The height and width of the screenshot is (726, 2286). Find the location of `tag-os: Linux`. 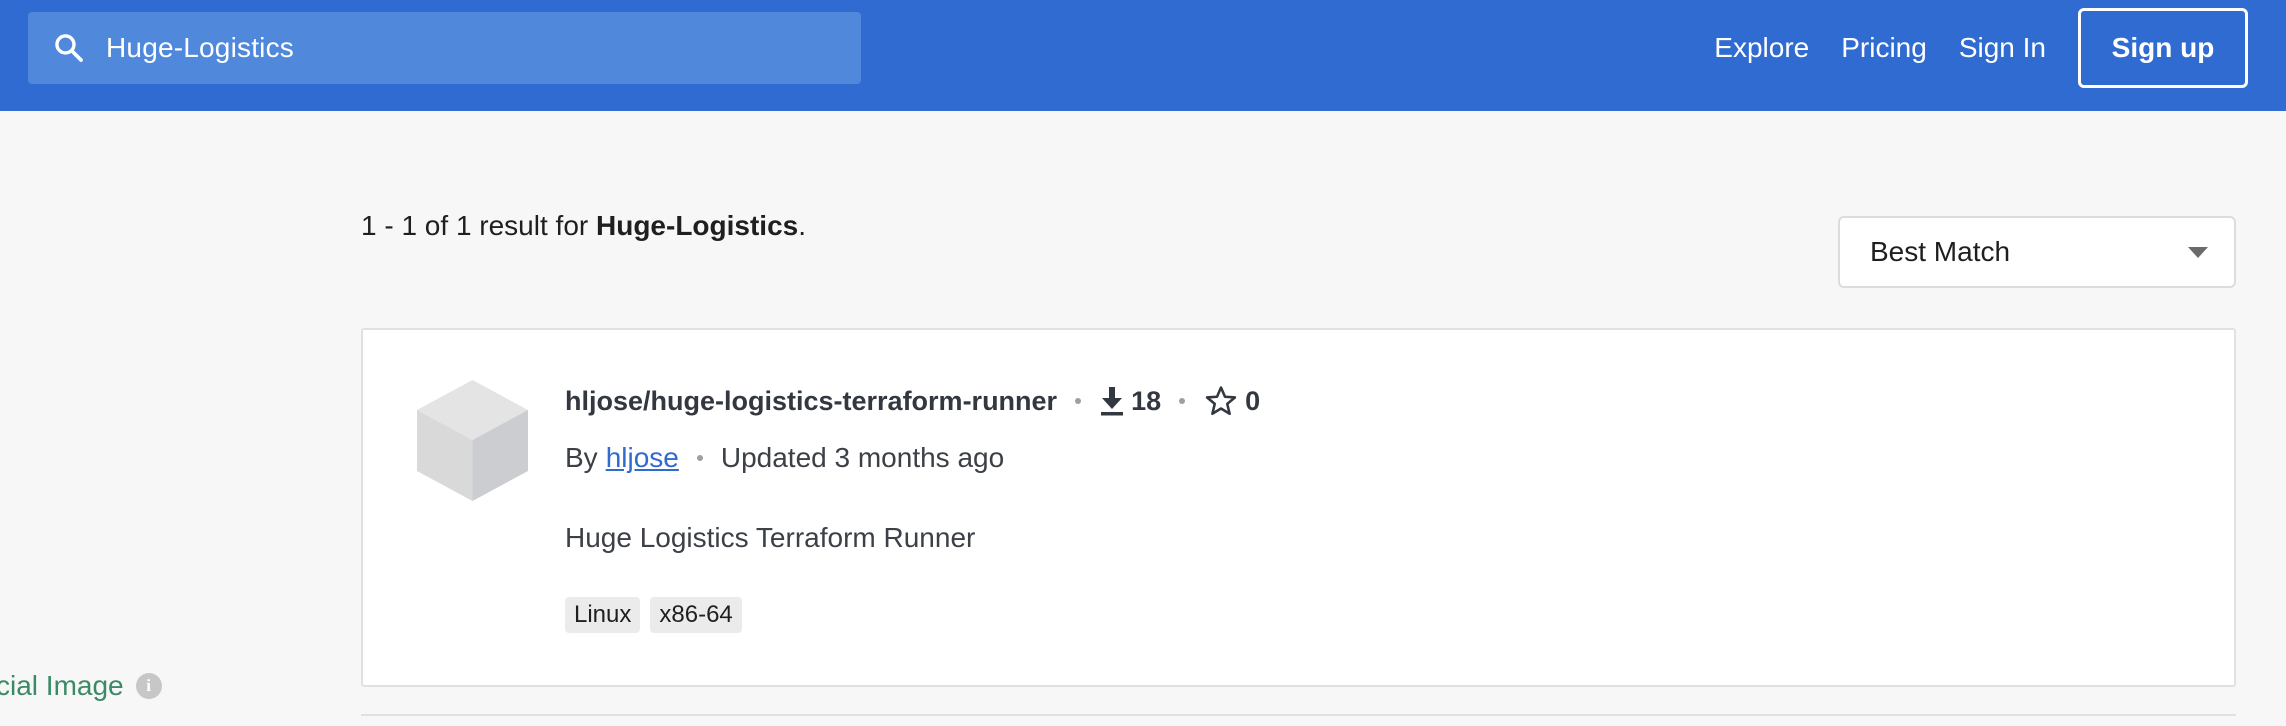

tag-os: Linux is located at coordinates (603, 615).